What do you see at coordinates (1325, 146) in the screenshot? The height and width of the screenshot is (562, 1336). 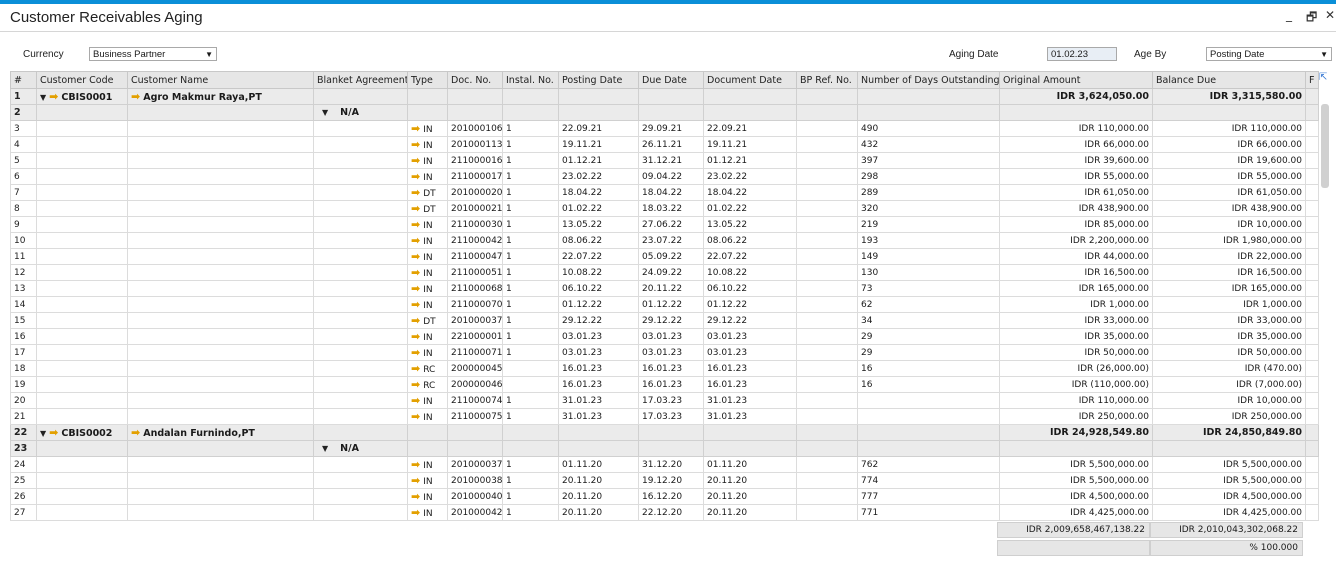 I see `vertical-scrollbar` at bounding box center [1325, 146].